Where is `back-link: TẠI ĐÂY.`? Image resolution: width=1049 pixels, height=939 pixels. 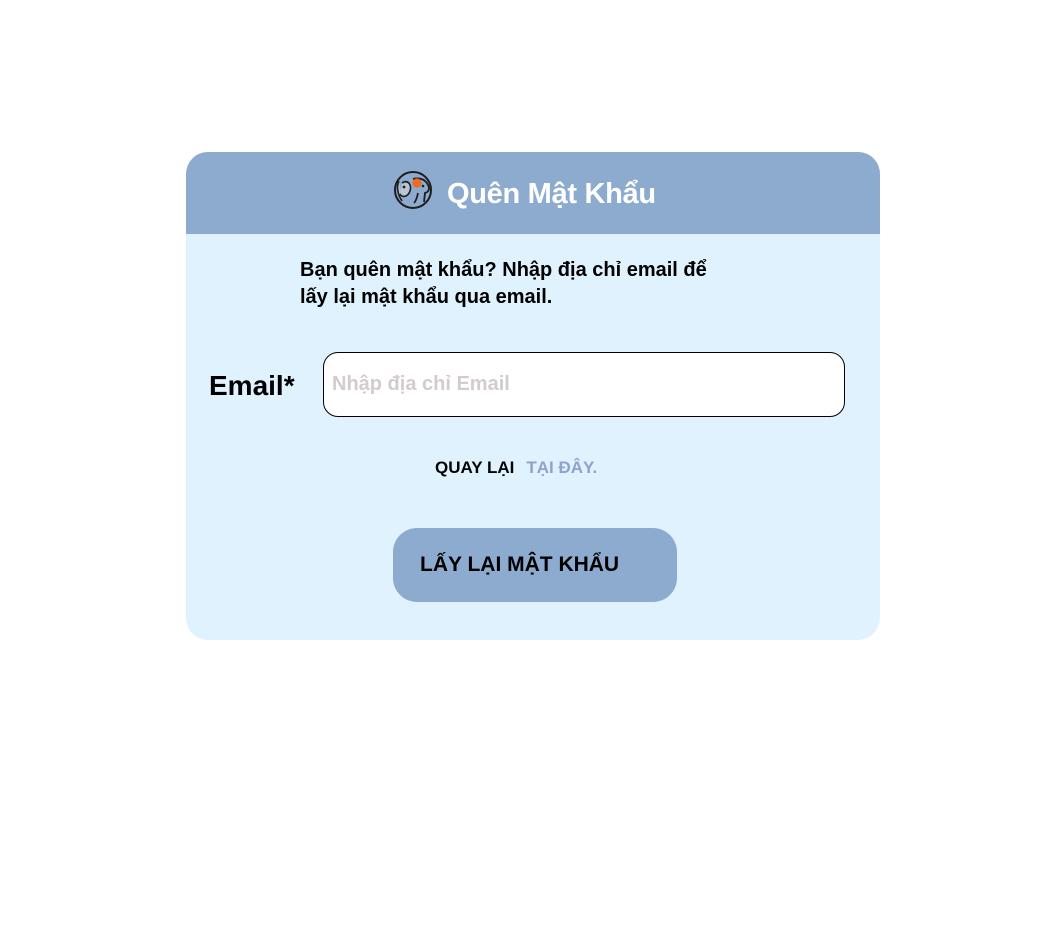
back-link: TẠI ĐÂY. is located at coordinates (561, 467).